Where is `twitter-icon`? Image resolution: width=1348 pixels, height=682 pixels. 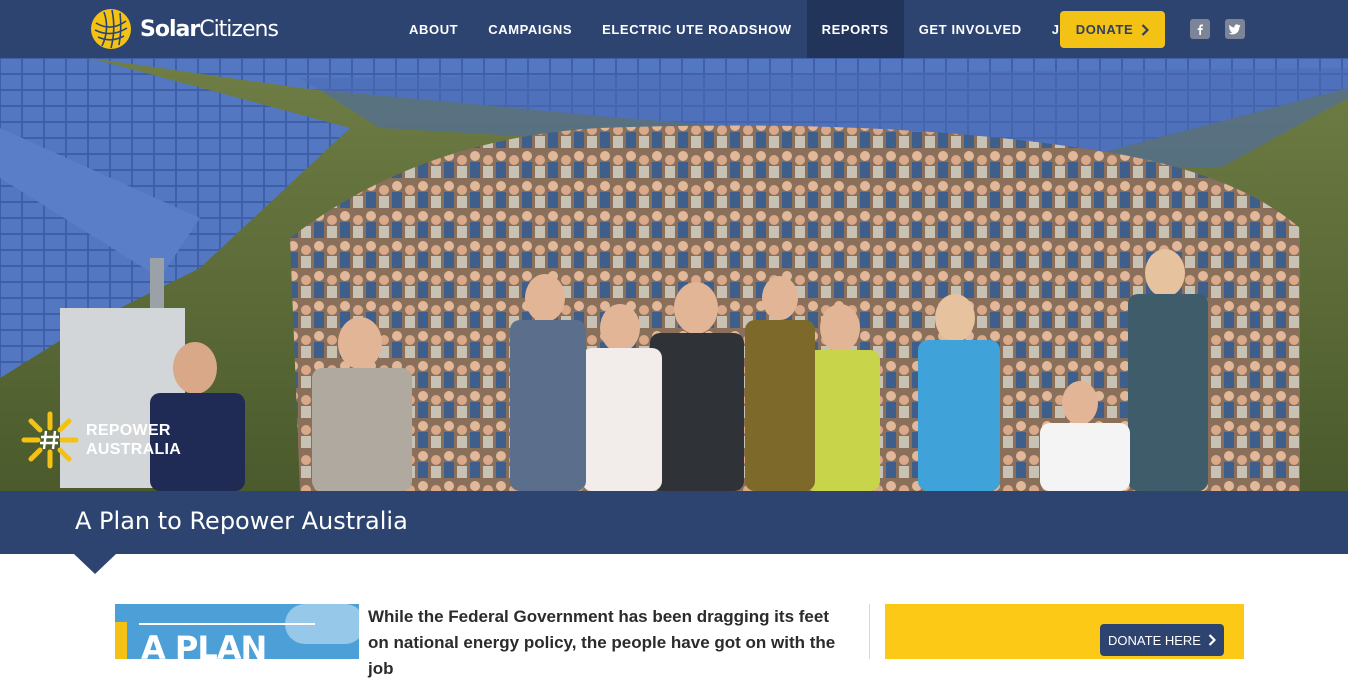 twitter-icon is located at coordinates (1235, 29).